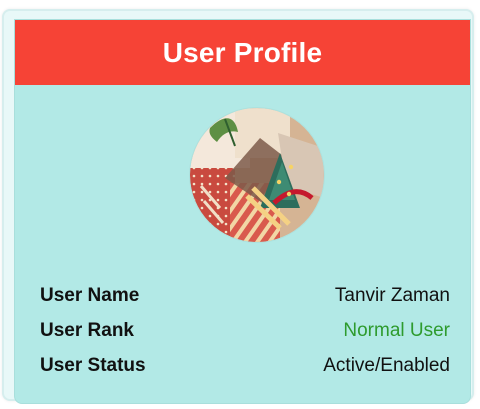  I want to click on user-rank-value: Normal User, so click(396, 330).